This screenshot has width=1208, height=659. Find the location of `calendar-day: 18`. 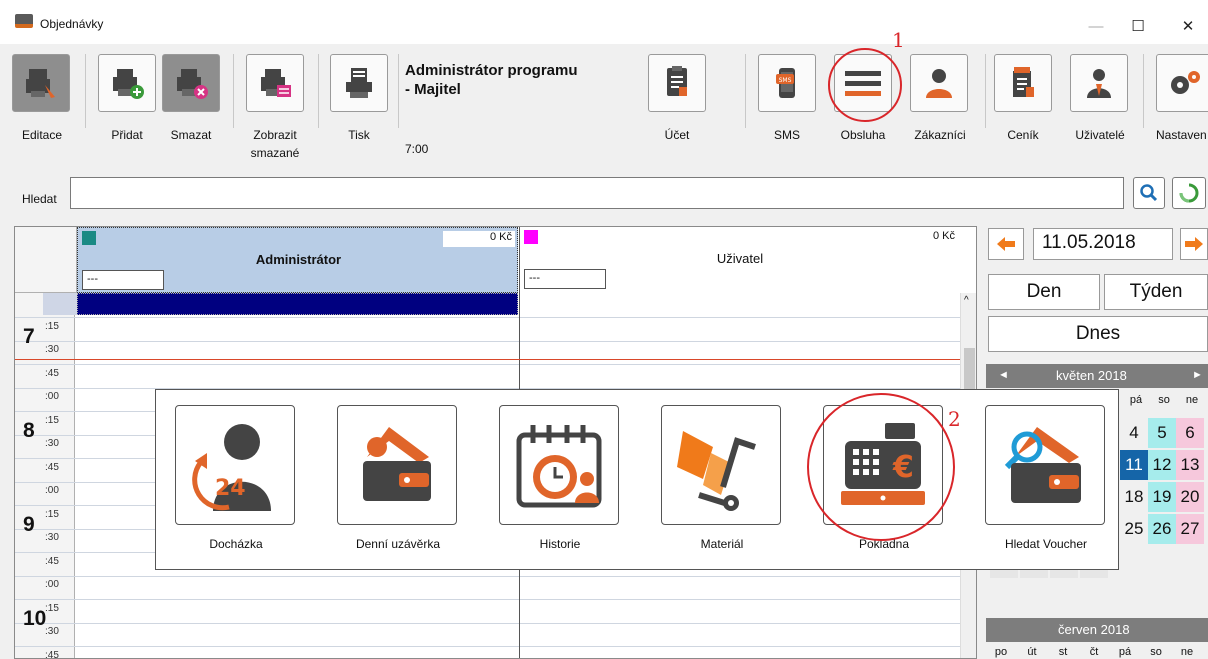

calendar-day: 18 is located at coordinates (1134, 497).